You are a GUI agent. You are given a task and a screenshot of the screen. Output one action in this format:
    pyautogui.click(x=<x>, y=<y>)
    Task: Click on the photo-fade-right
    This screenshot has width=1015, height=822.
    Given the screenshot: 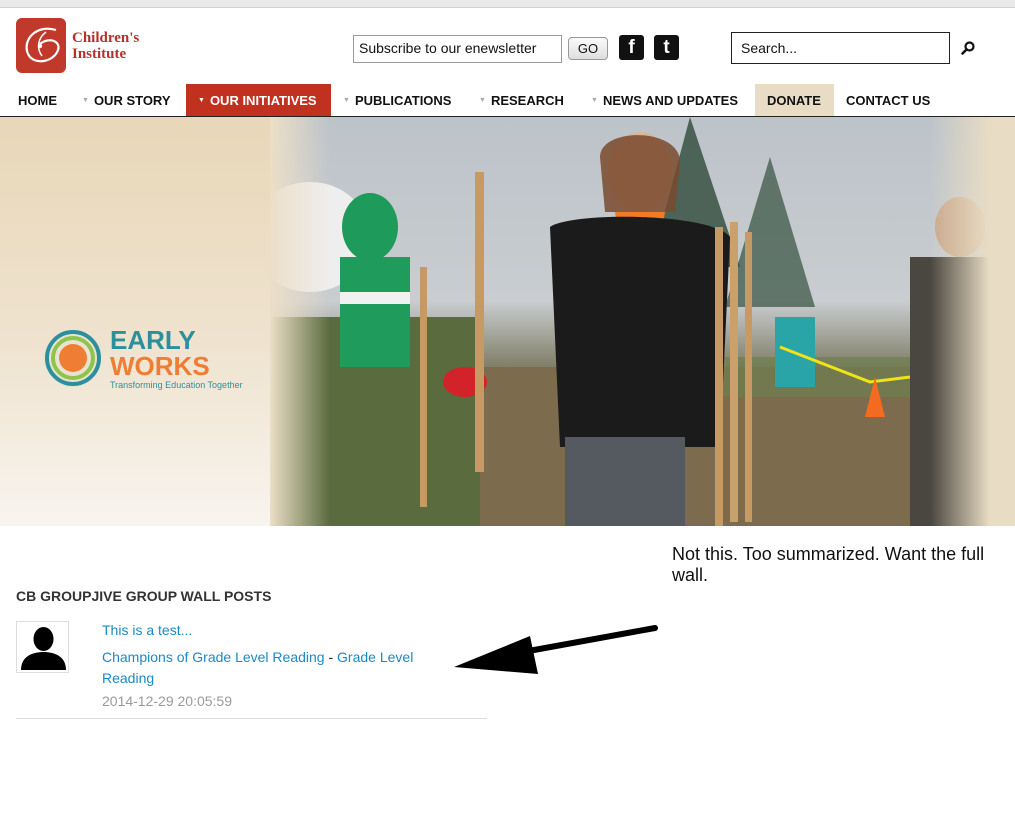 What is the action you would take?
    pyautogui.click(x=972, y=321)
    